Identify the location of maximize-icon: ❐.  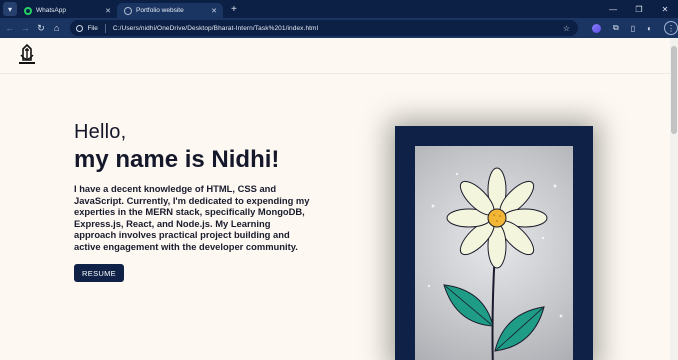
(639, 9).